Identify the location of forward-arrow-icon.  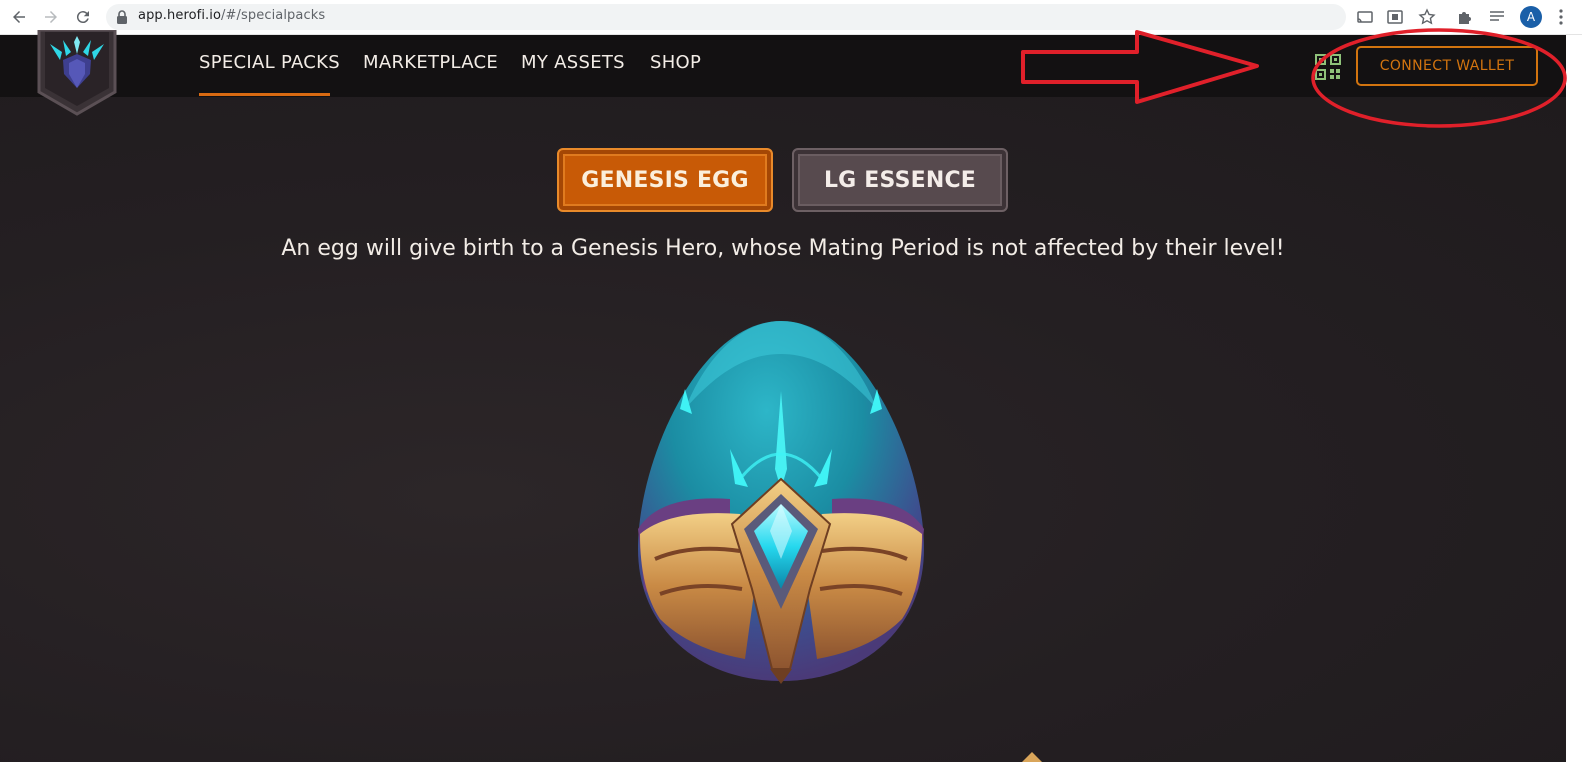
(51, 17).